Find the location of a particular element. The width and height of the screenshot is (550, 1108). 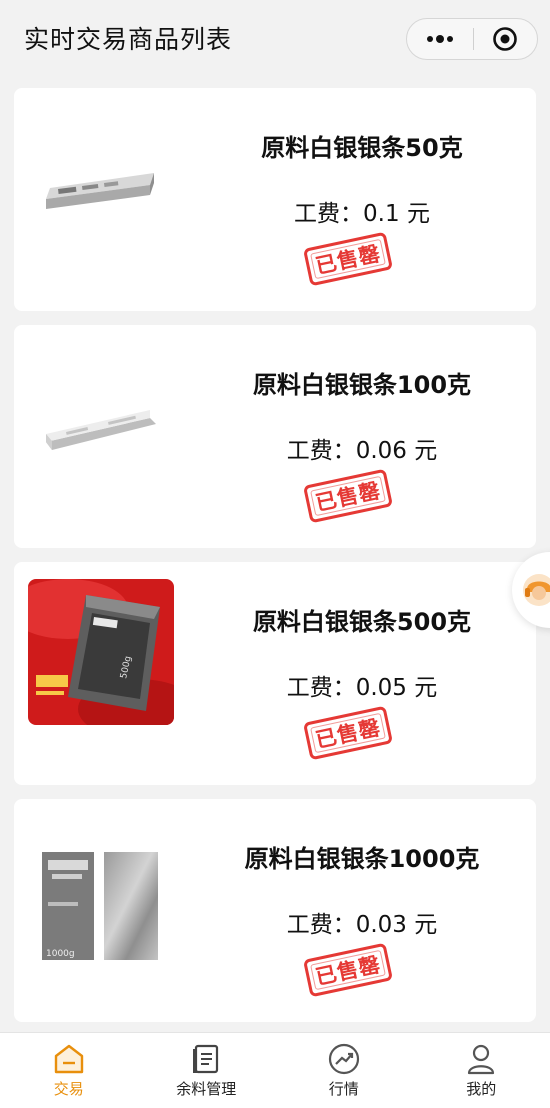

tab-mine: 我的 is located at coordinates (481, 1070).